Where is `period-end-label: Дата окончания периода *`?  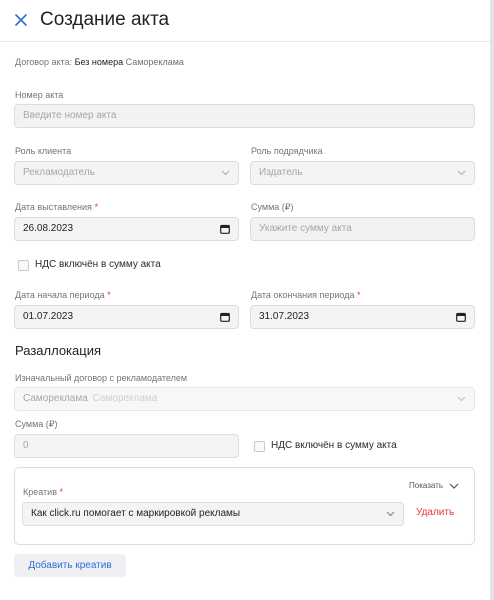 period-end-label: Дата окончания периода * is located at coordinates (306, 295).